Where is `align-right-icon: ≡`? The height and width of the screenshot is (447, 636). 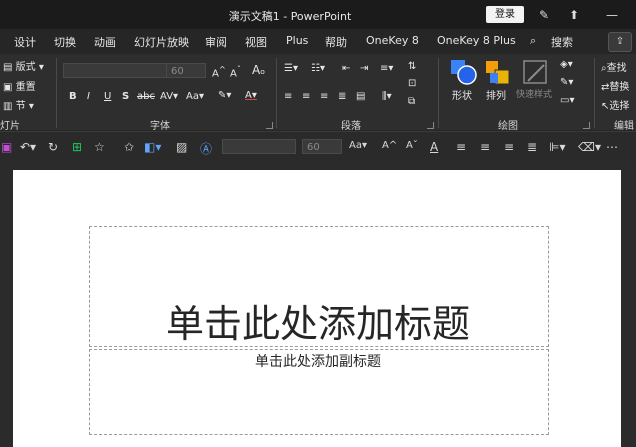 align-right-icon: ≡ is located at coordinates (324, 96).